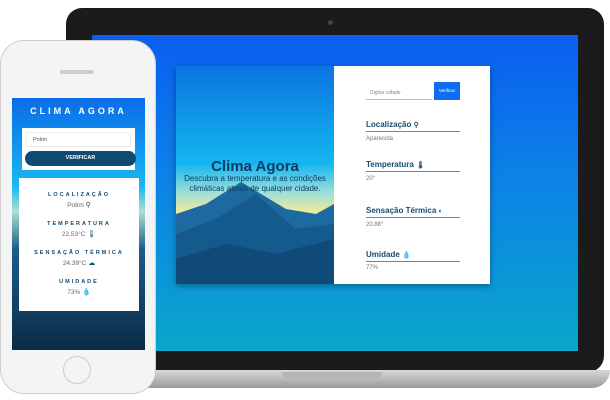 The width and height of the screenshot is (610, 400). I want to click on feels-like-label: Sensação Térmica ◐, so click(413, 212).